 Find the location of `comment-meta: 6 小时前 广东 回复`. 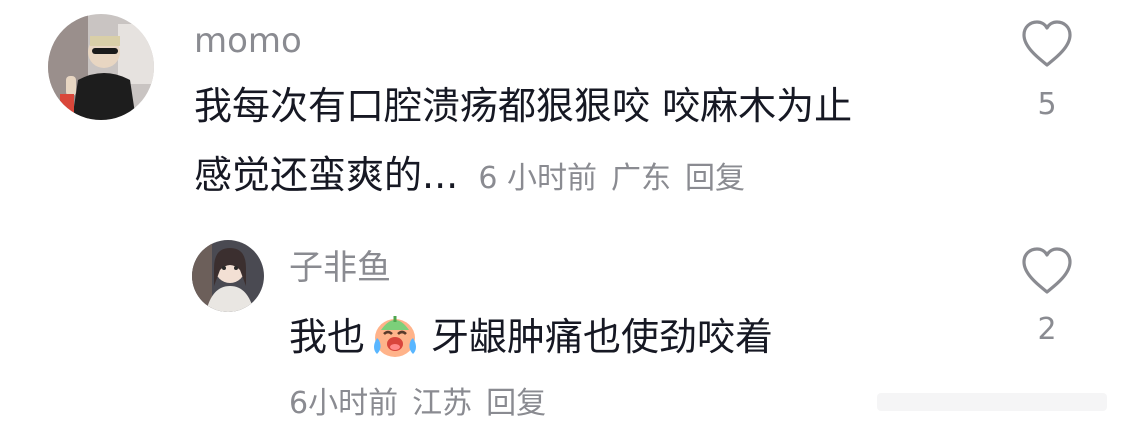

comment-meta: 6 小时前 广东 回复 is located at coordinates (611, 178).